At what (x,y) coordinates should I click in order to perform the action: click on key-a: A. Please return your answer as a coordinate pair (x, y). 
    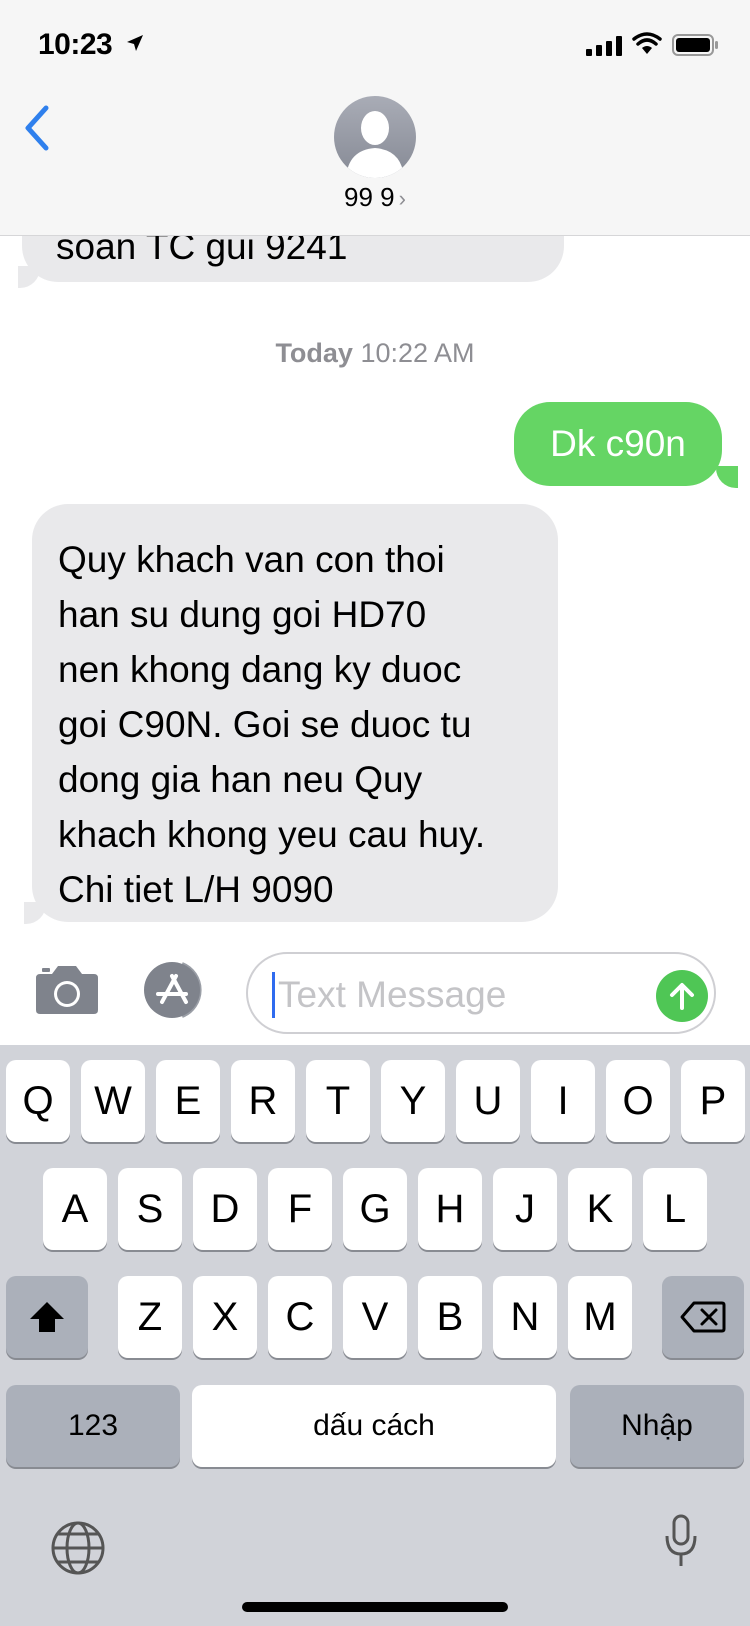
    Looking at the image, I should click on (75, 1209).